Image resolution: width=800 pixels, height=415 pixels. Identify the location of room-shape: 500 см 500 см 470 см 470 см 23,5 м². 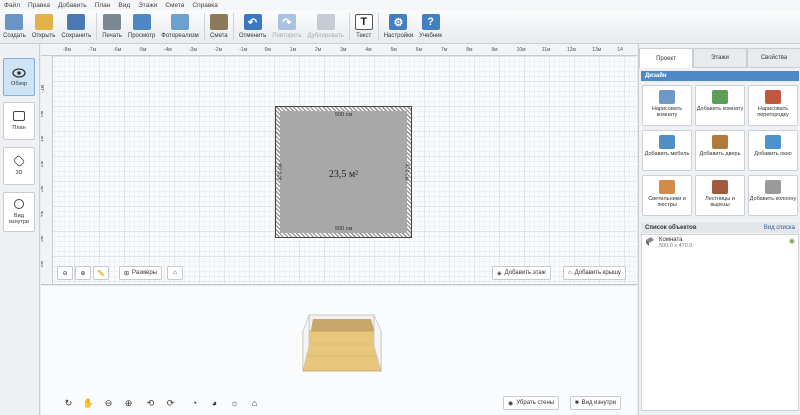
(343, 172).